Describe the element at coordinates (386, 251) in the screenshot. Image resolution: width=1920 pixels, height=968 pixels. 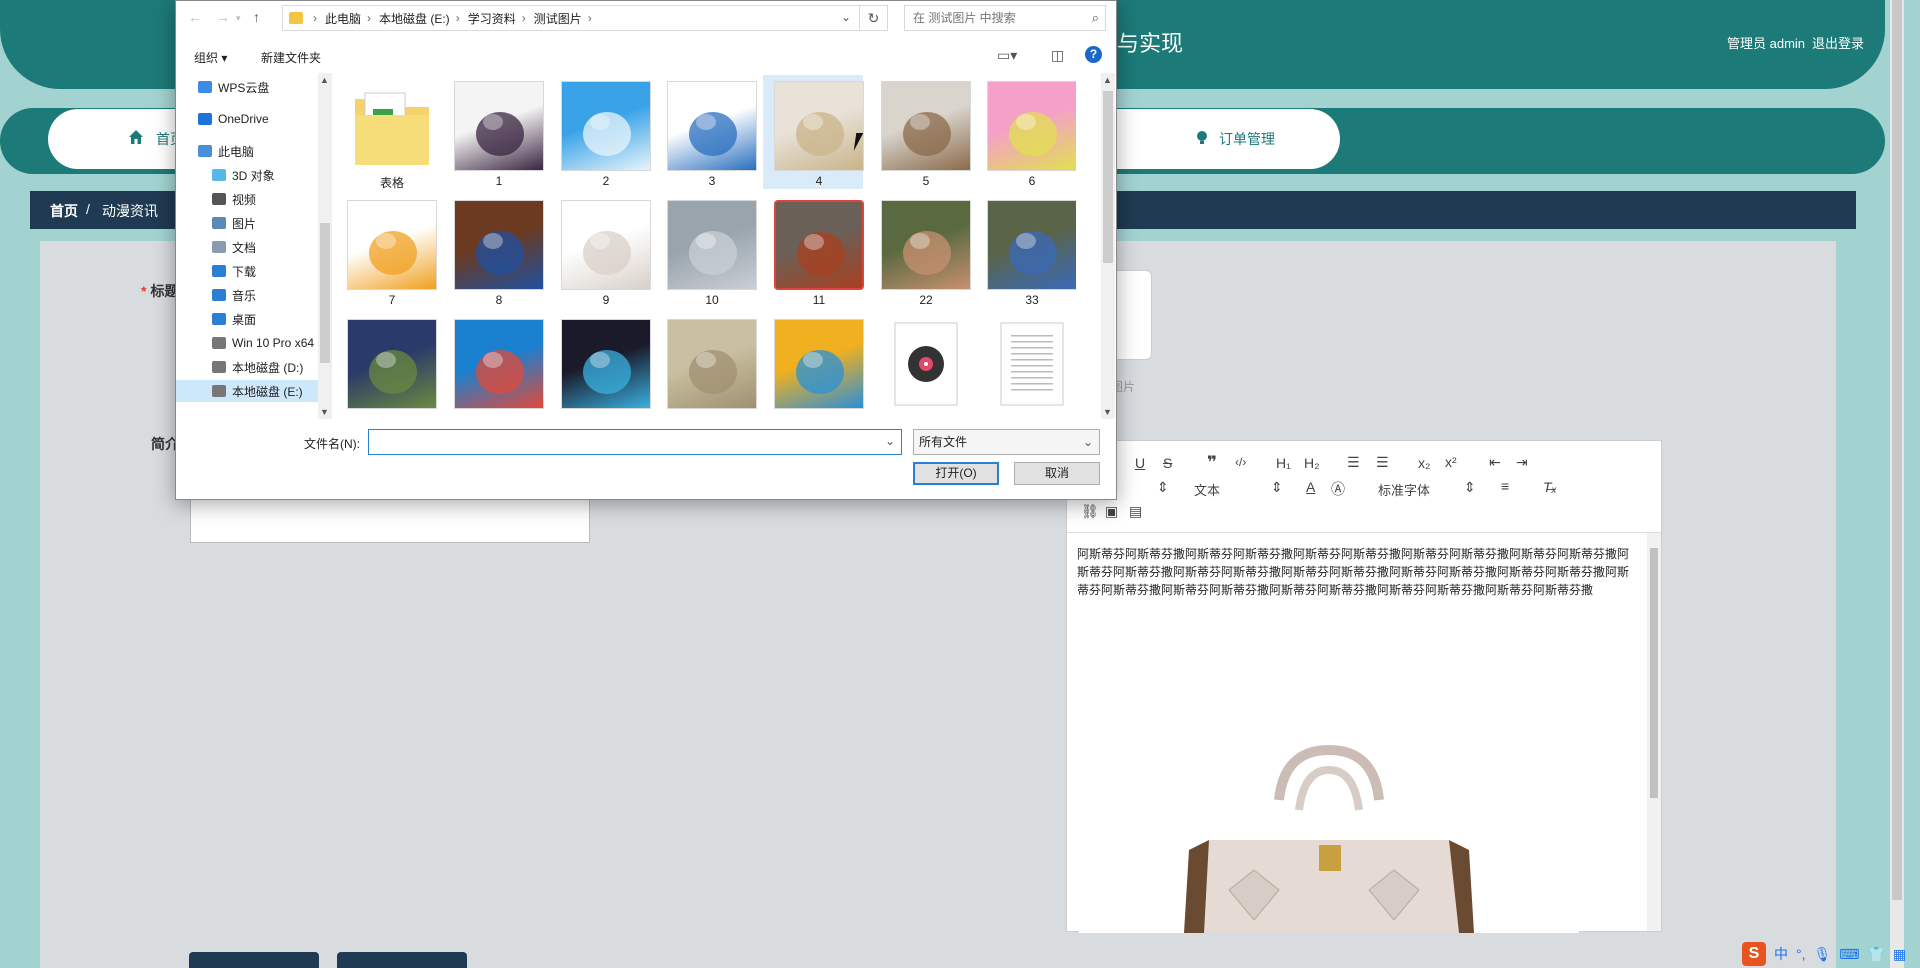
I see `file-item: 7` at that location.